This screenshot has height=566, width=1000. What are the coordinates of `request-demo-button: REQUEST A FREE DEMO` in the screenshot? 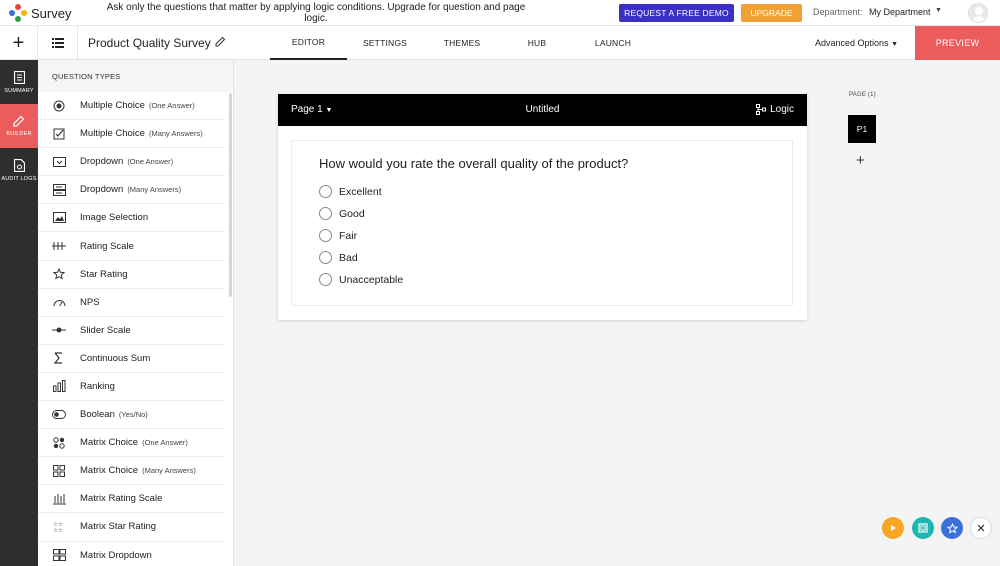 It's located at (676, 13).